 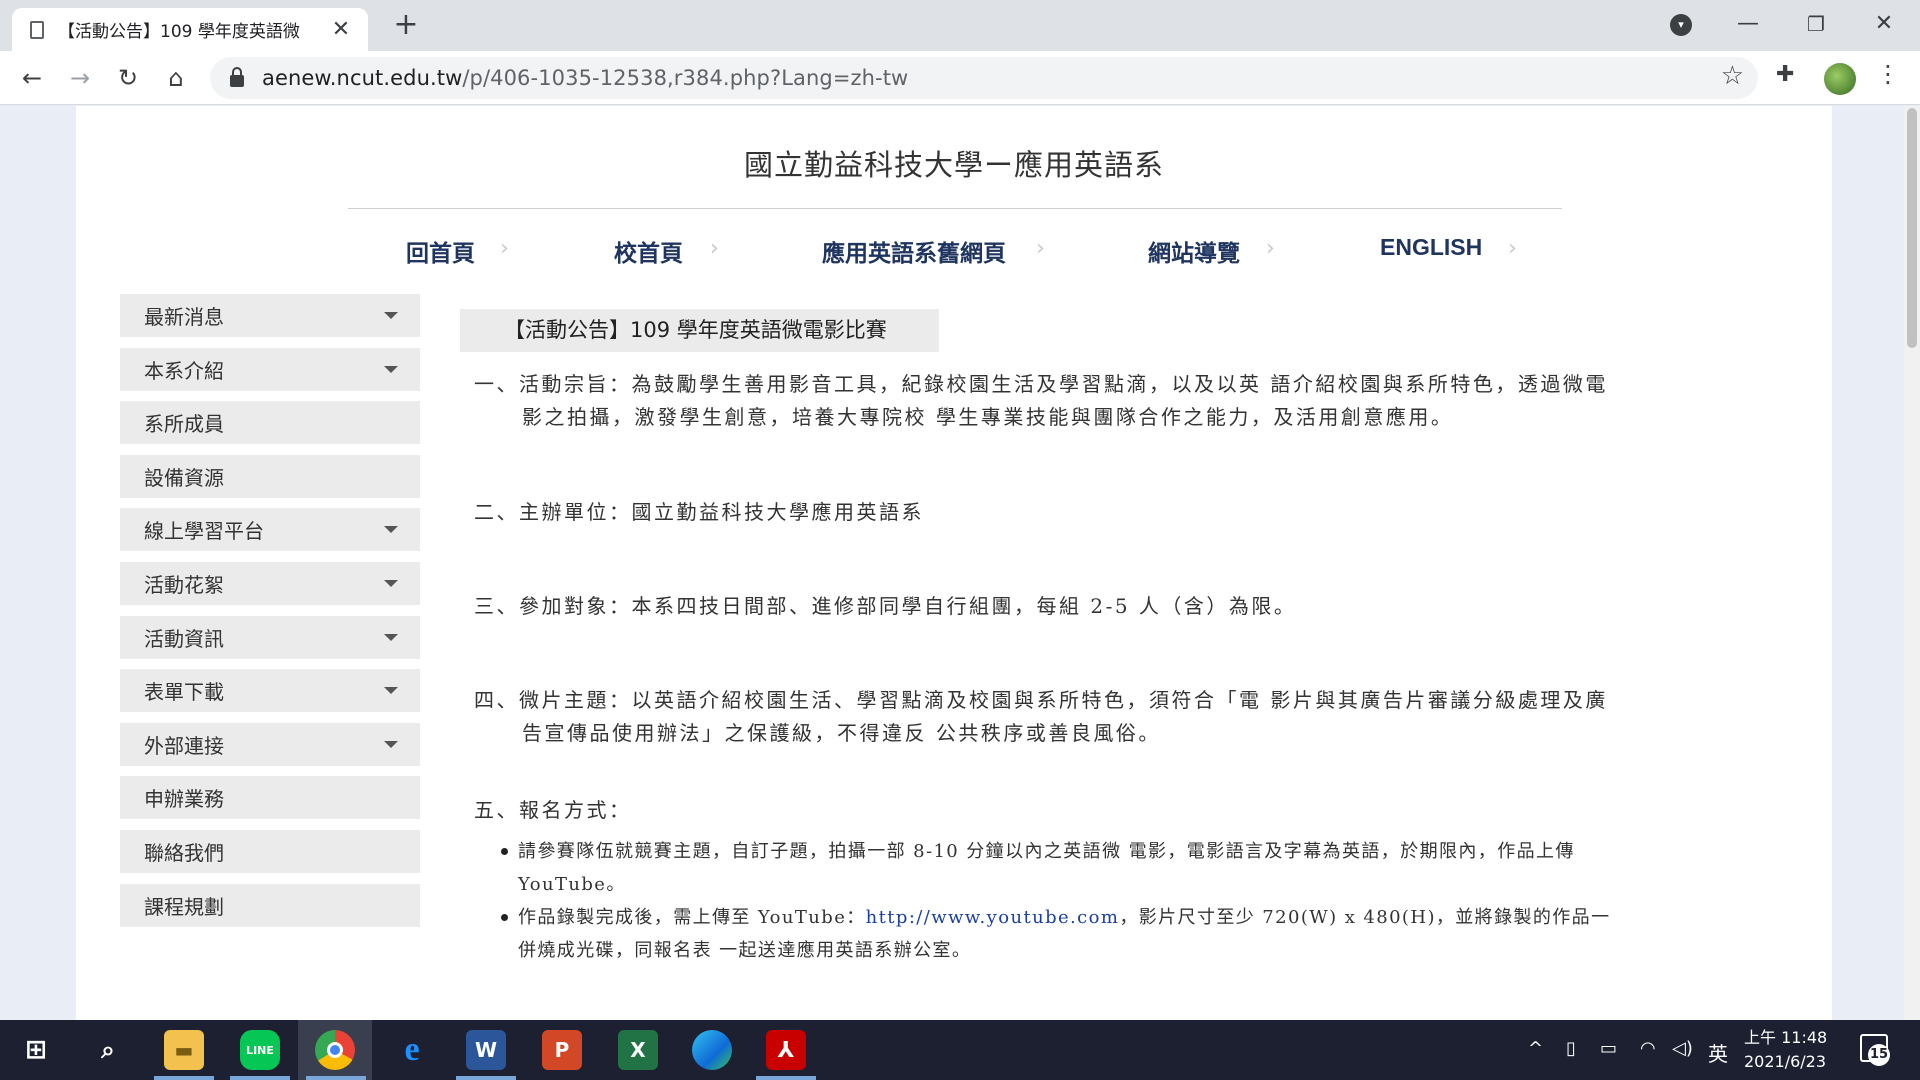 What do you see at coordinates (237, 76) in the screenshot?
I see `lock-icon` at bounding box center [237, 76].